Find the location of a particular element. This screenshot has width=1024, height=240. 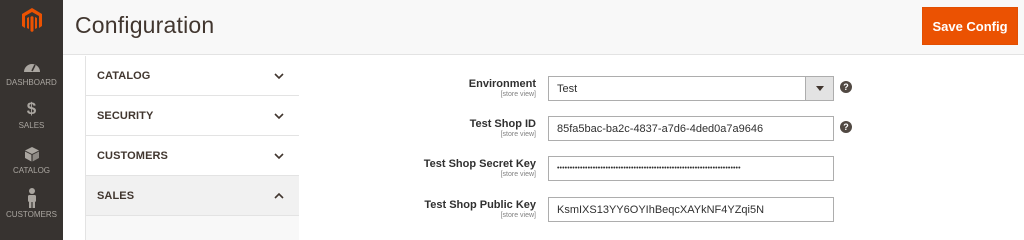

secret-key-label: Test Shop Secret Key is located at coordinates (479, 164).